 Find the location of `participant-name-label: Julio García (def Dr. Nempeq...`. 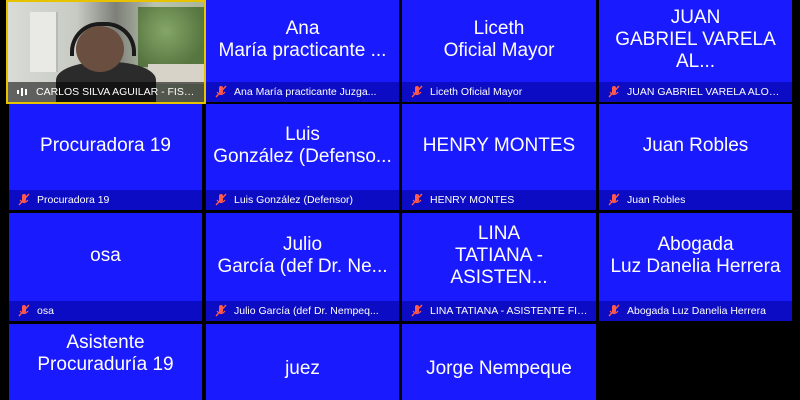

participant-name-label: Julio García (def Dr. Nempeq... is located at coordinates (306, 311).